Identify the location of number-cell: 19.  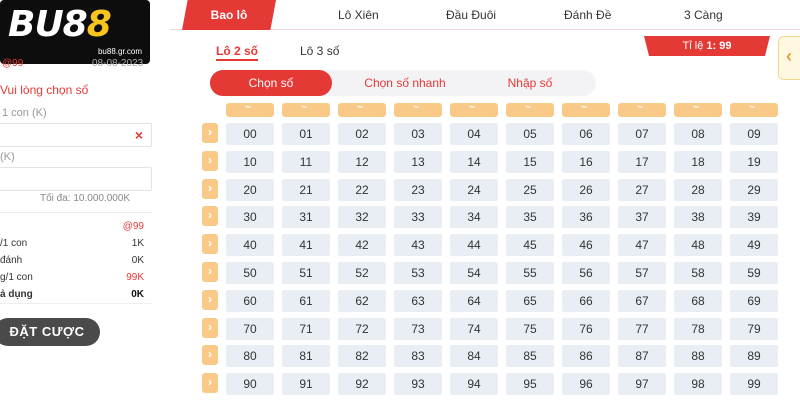
(754, 161).